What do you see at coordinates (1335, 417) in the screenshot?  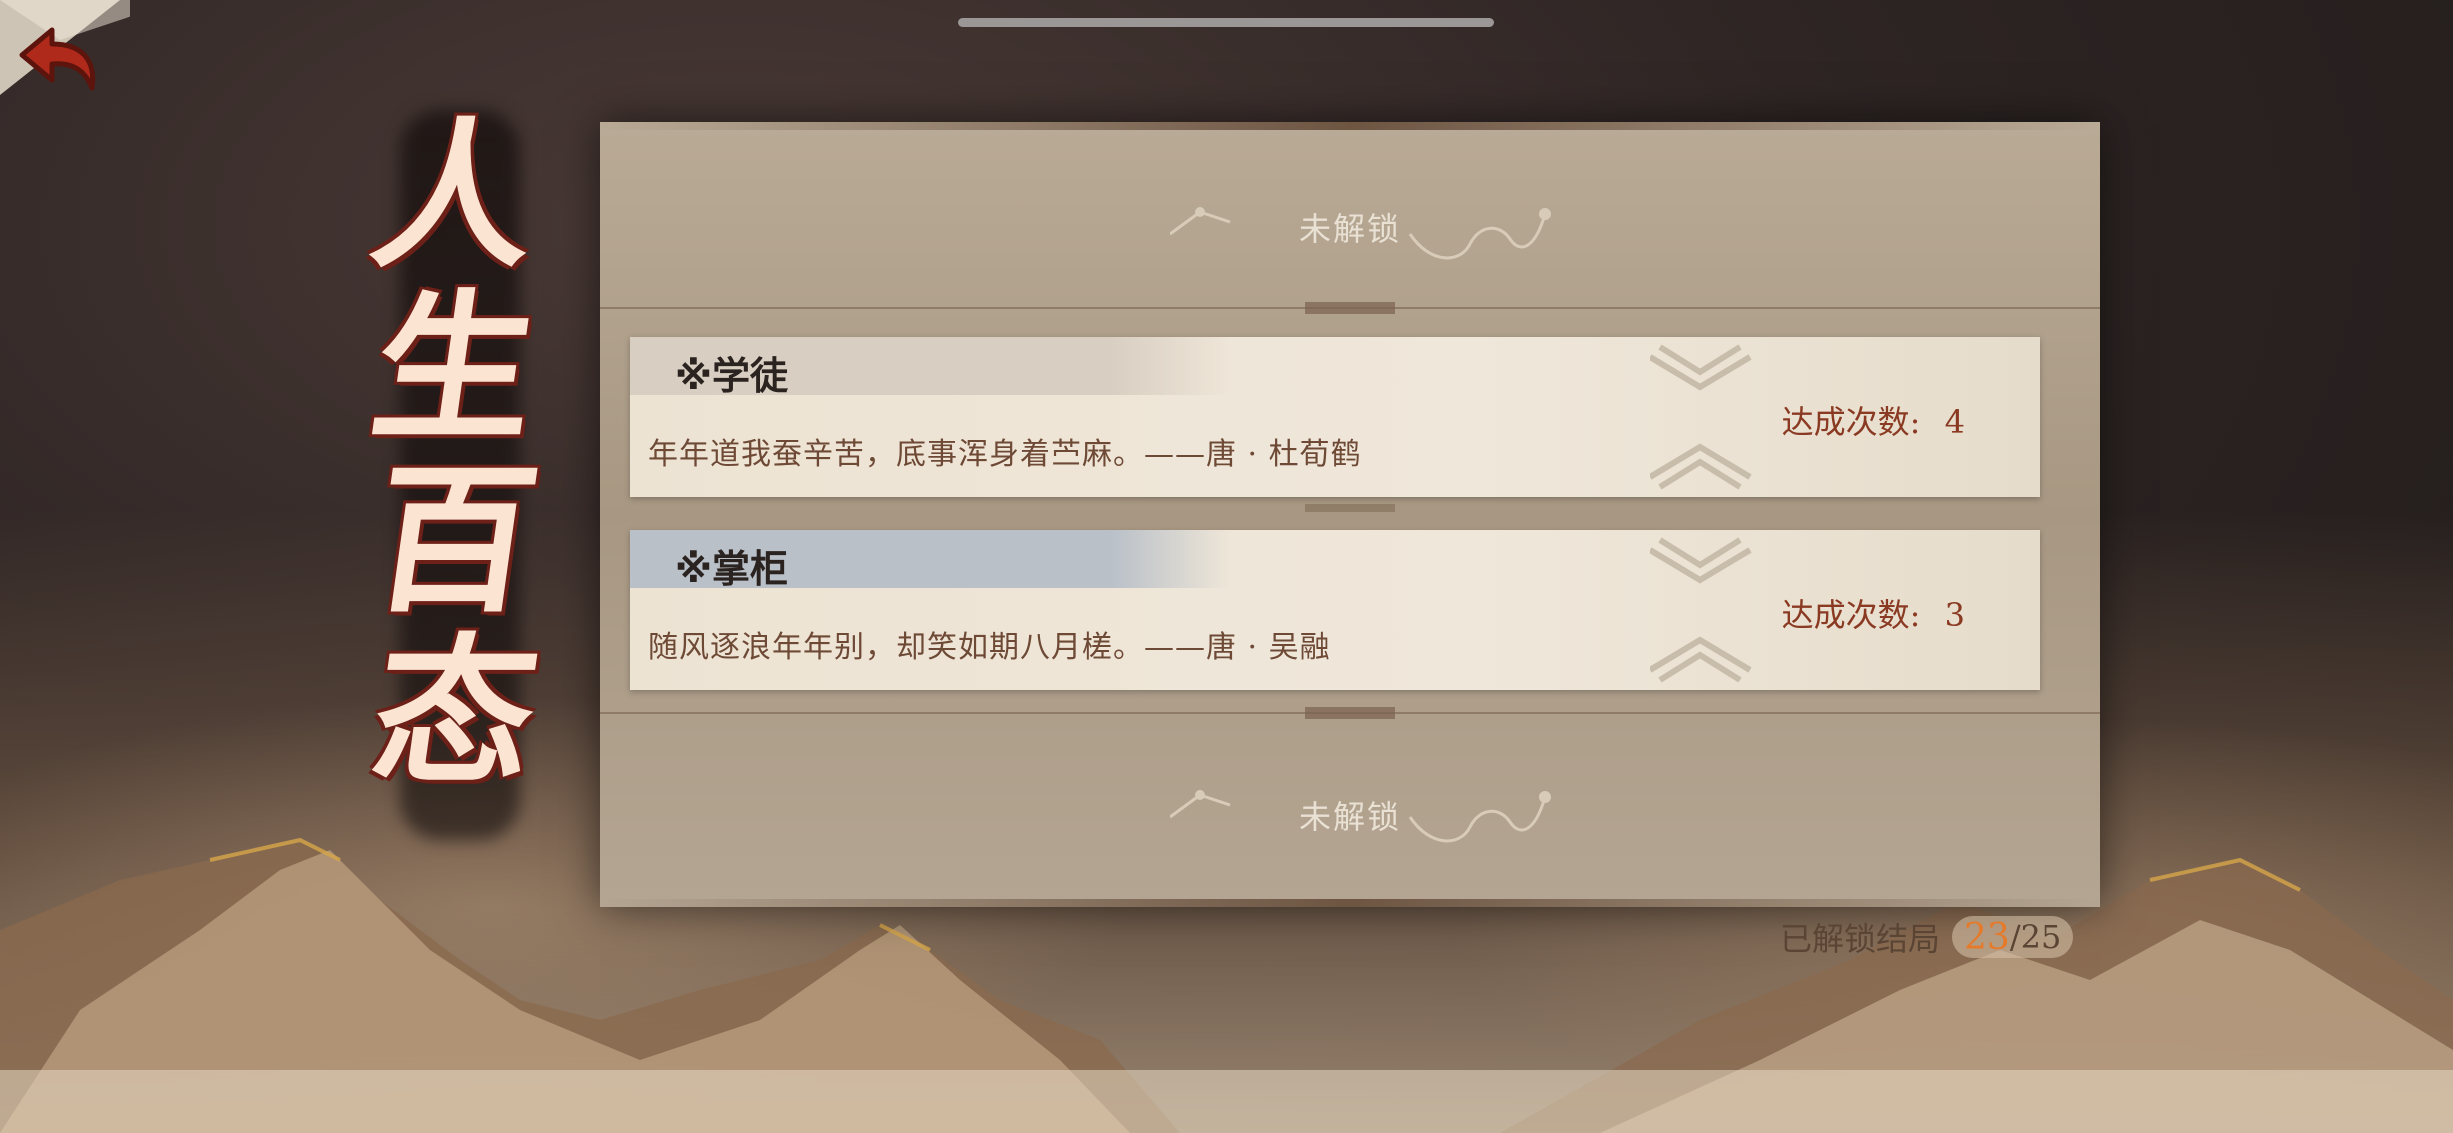 I see `ending-card-apprentice: ※学徒 年年道我蚕辛苦，底事浑身着苎麻。——唐 · 杜荀鹤 达成次数: 4` at bounding box center [1335, 417].